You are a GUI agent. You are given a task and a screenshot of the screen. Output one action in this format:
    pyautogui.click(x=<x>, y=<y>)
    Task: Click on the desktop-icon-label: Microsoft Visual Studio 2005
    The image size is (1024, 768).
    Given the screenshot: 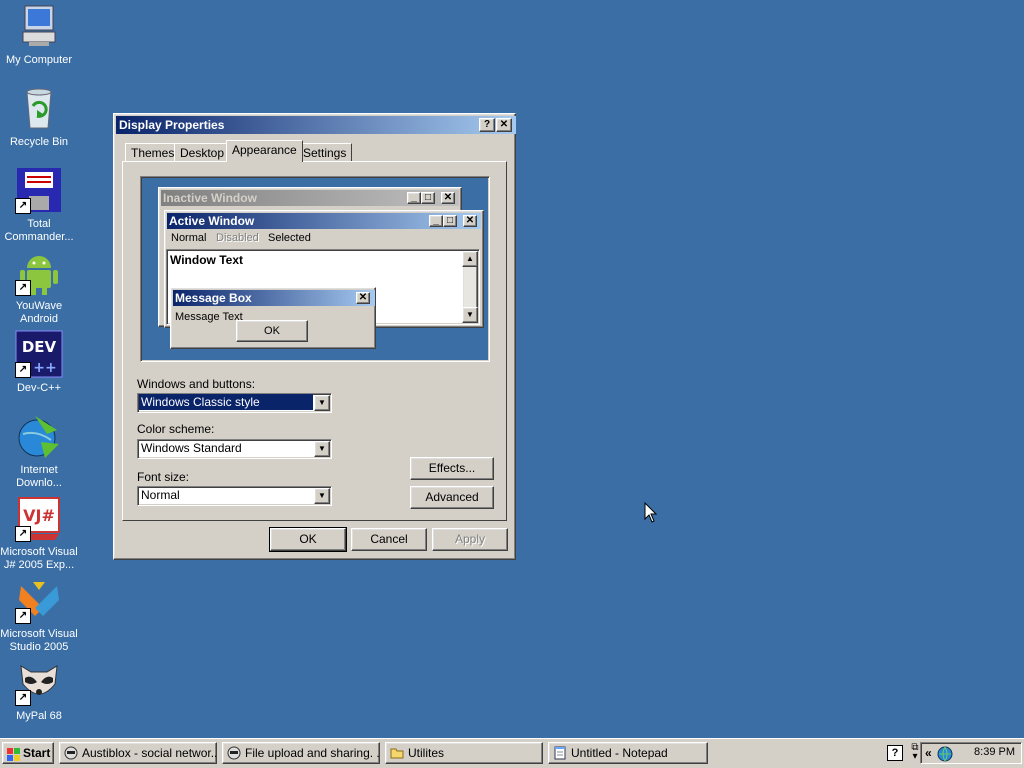 What is the action you would take?
    pyautogui.click(x=39, y=640)
    